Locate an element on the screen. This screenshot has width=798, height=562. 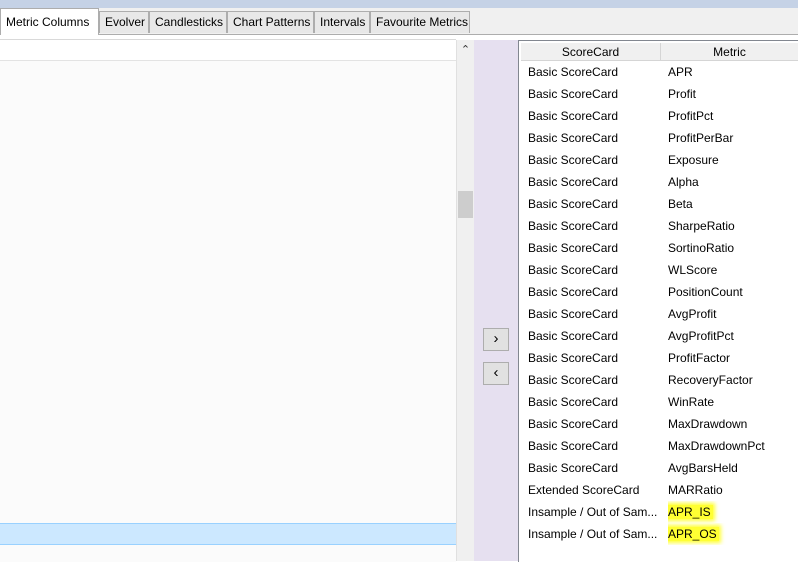
metric-cell: AvgBarsHeld is located at coordinates (730, 468).